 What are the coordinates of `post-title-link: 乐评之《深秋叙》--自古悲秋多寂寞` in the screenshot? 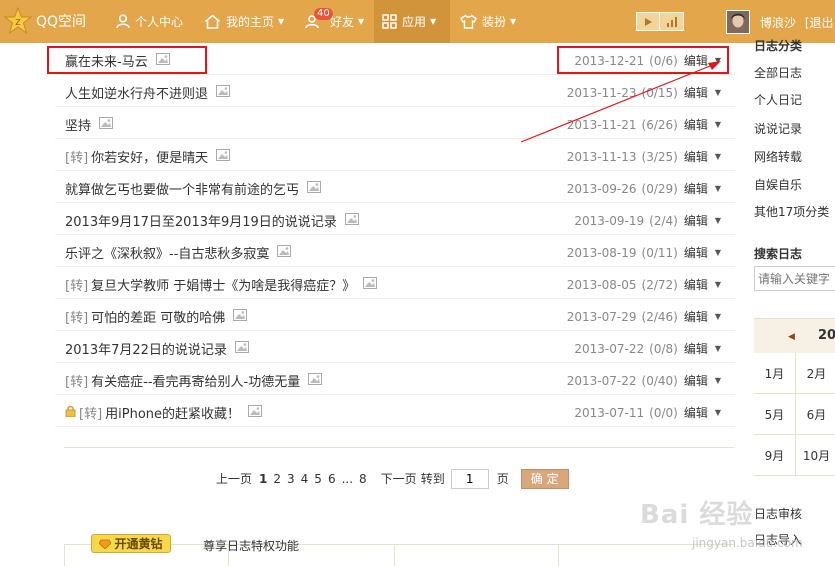 It's located at (178, 252).